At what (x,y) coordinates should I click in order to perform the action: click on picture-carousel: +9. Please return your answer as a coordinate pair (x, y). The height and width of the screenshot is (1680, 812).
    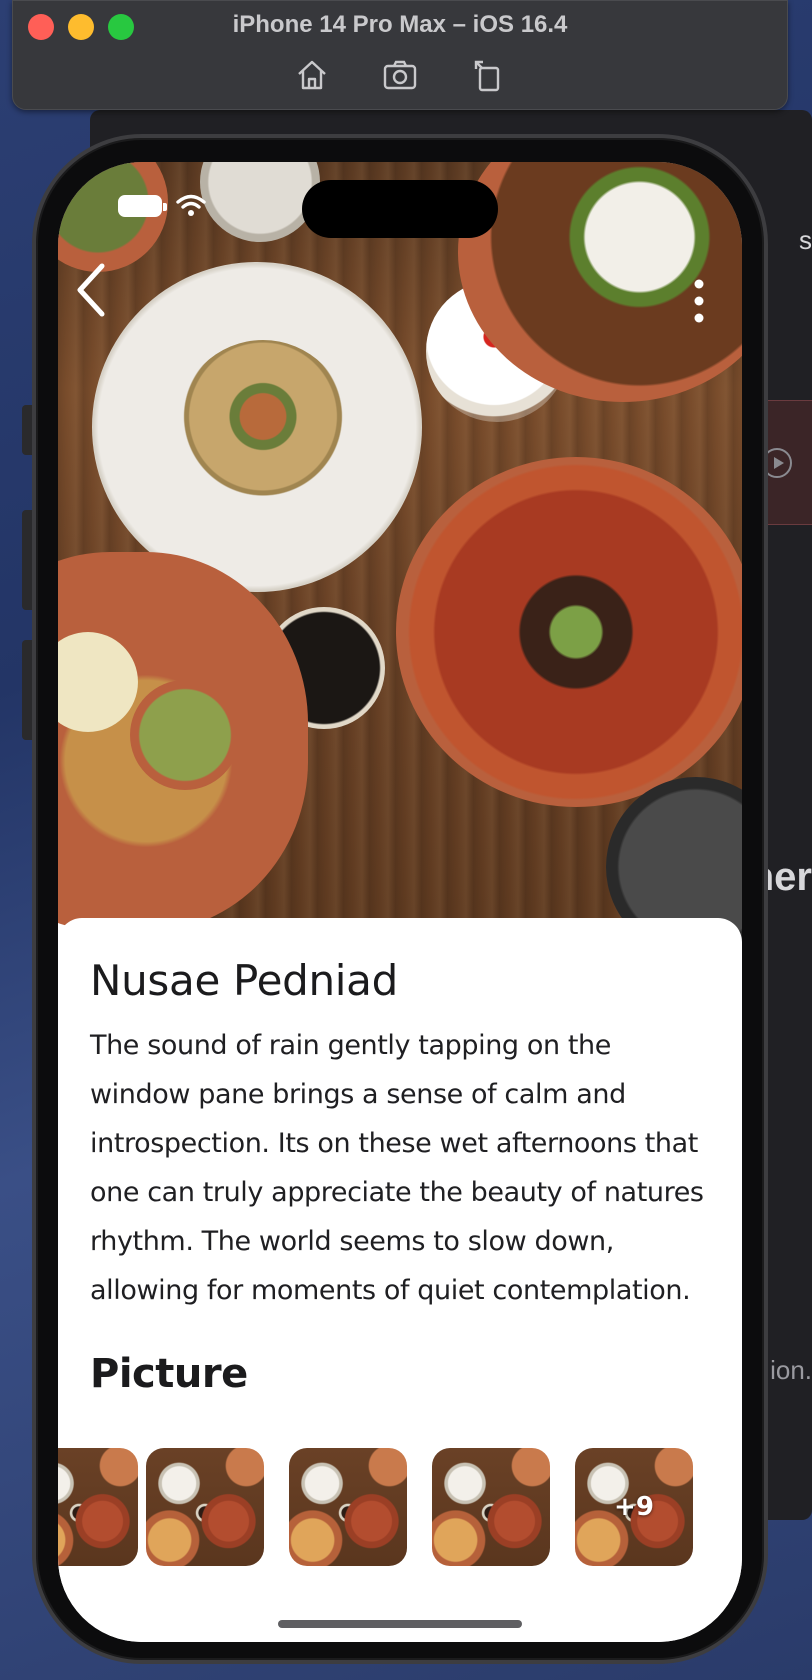
    Looking at the image, I should click on (399, 1507).